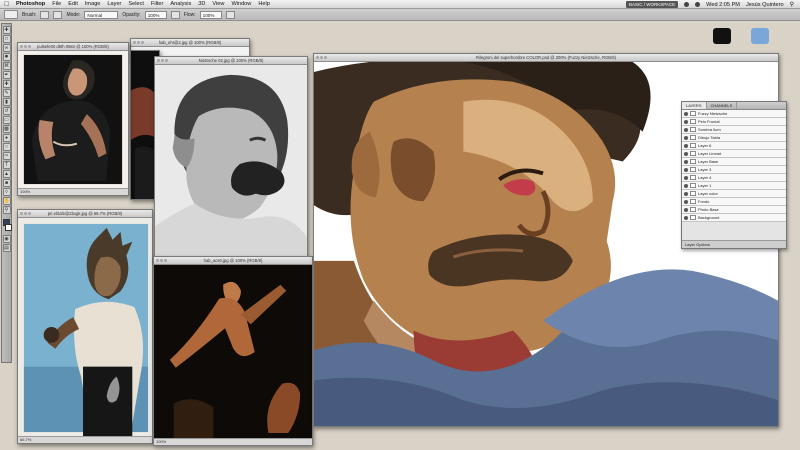 The width and height of the screenshot is (800, 450). Describe the element at coordinates (723, 5) in the screenshot. I see `clock: Wed 2:05 PM` at that location.